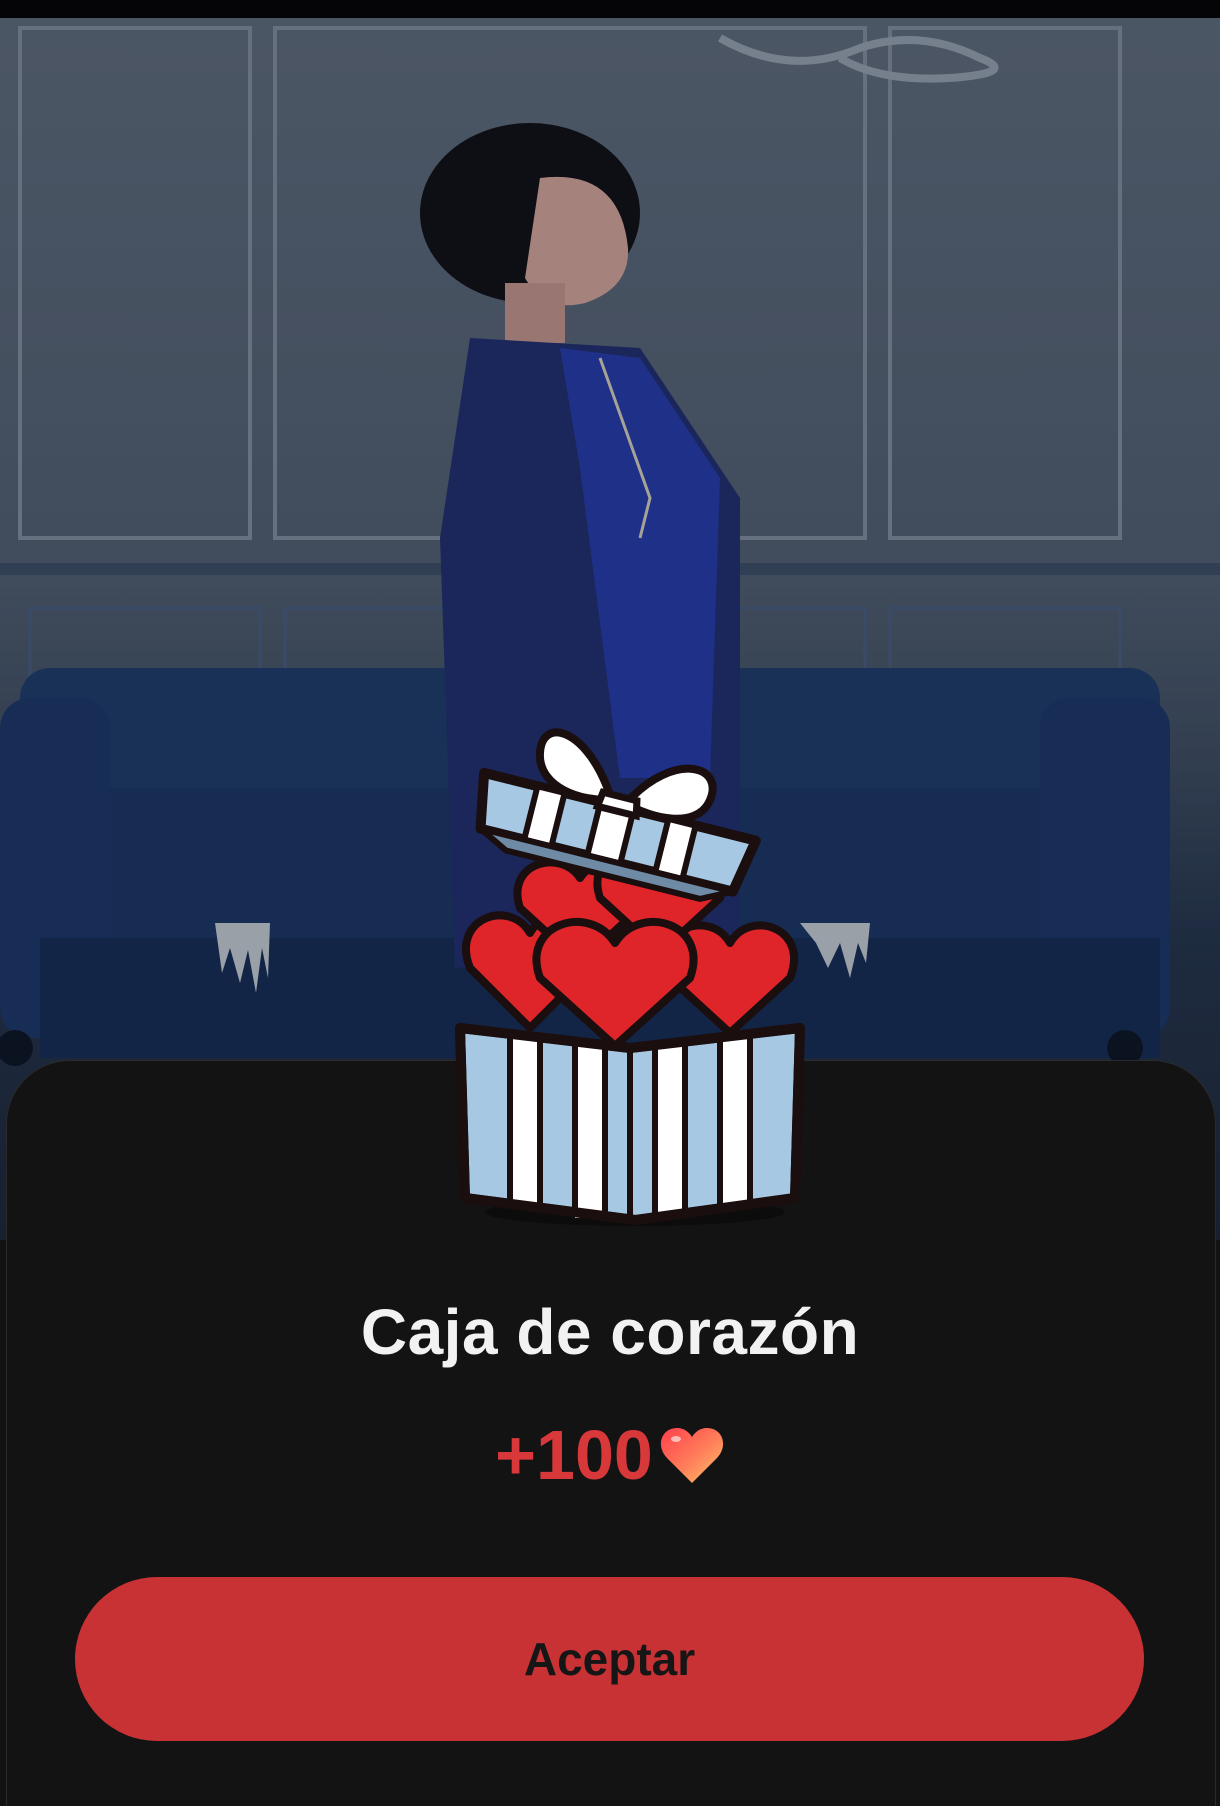 The height and width of the screenshot is (1806, 1220). Describe the element at coordinates (574, 1455) in the screenshot. I see `reward-amount: +100` at that location.